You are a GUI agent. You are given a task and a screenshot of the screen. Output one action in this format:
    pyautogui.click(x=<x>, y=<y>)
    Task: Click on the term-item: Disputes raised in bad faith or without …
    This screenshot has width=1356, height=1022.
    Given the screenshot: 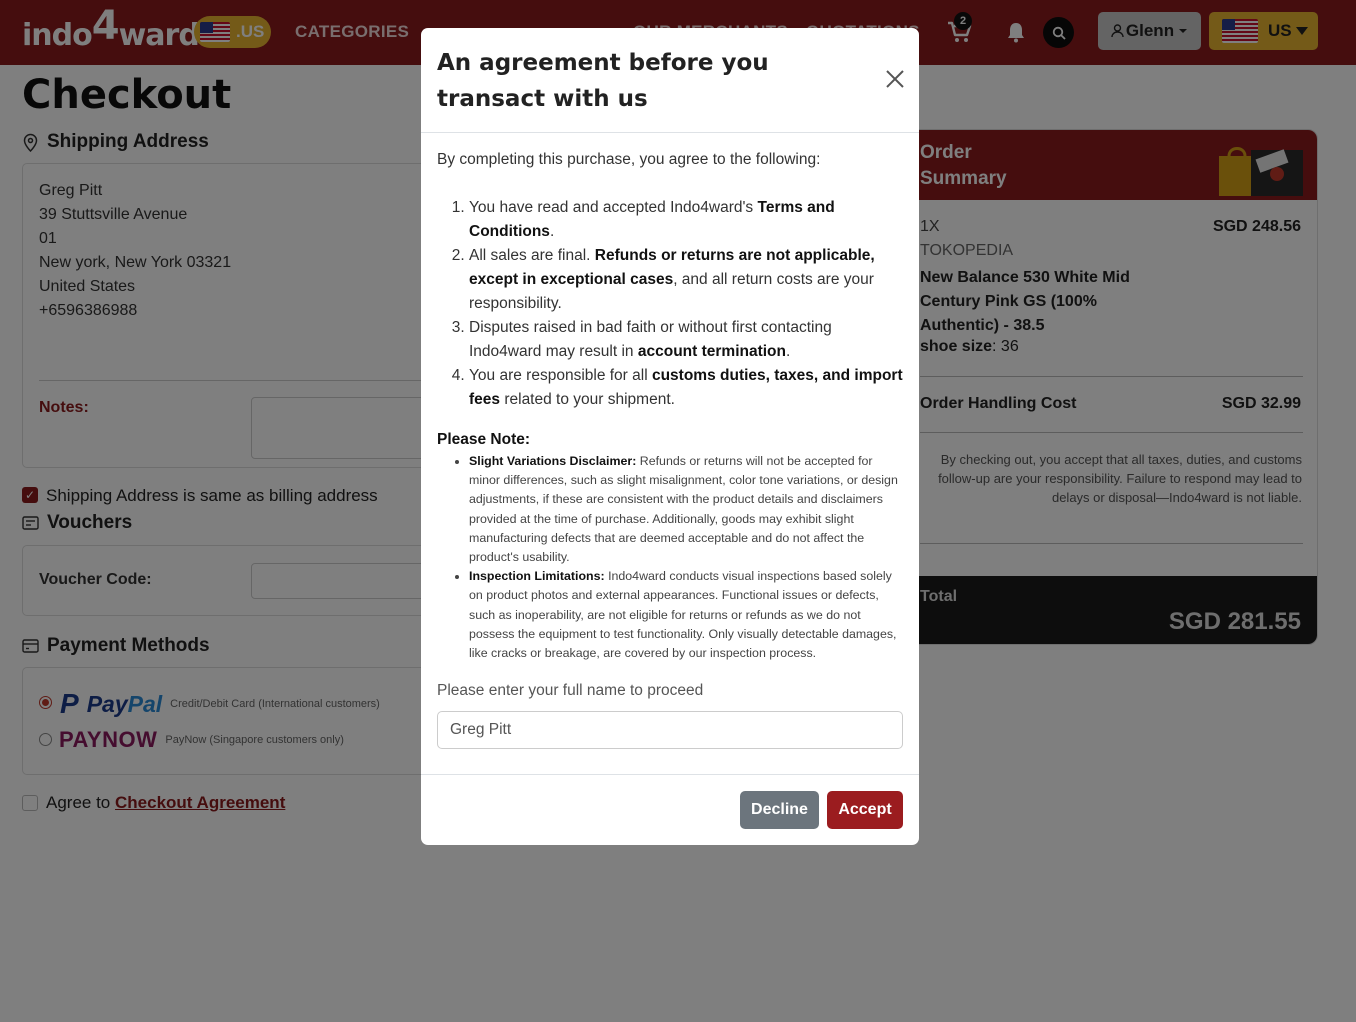 What is the action you would take?
    pyautogui.click(x=686, y=340)
    